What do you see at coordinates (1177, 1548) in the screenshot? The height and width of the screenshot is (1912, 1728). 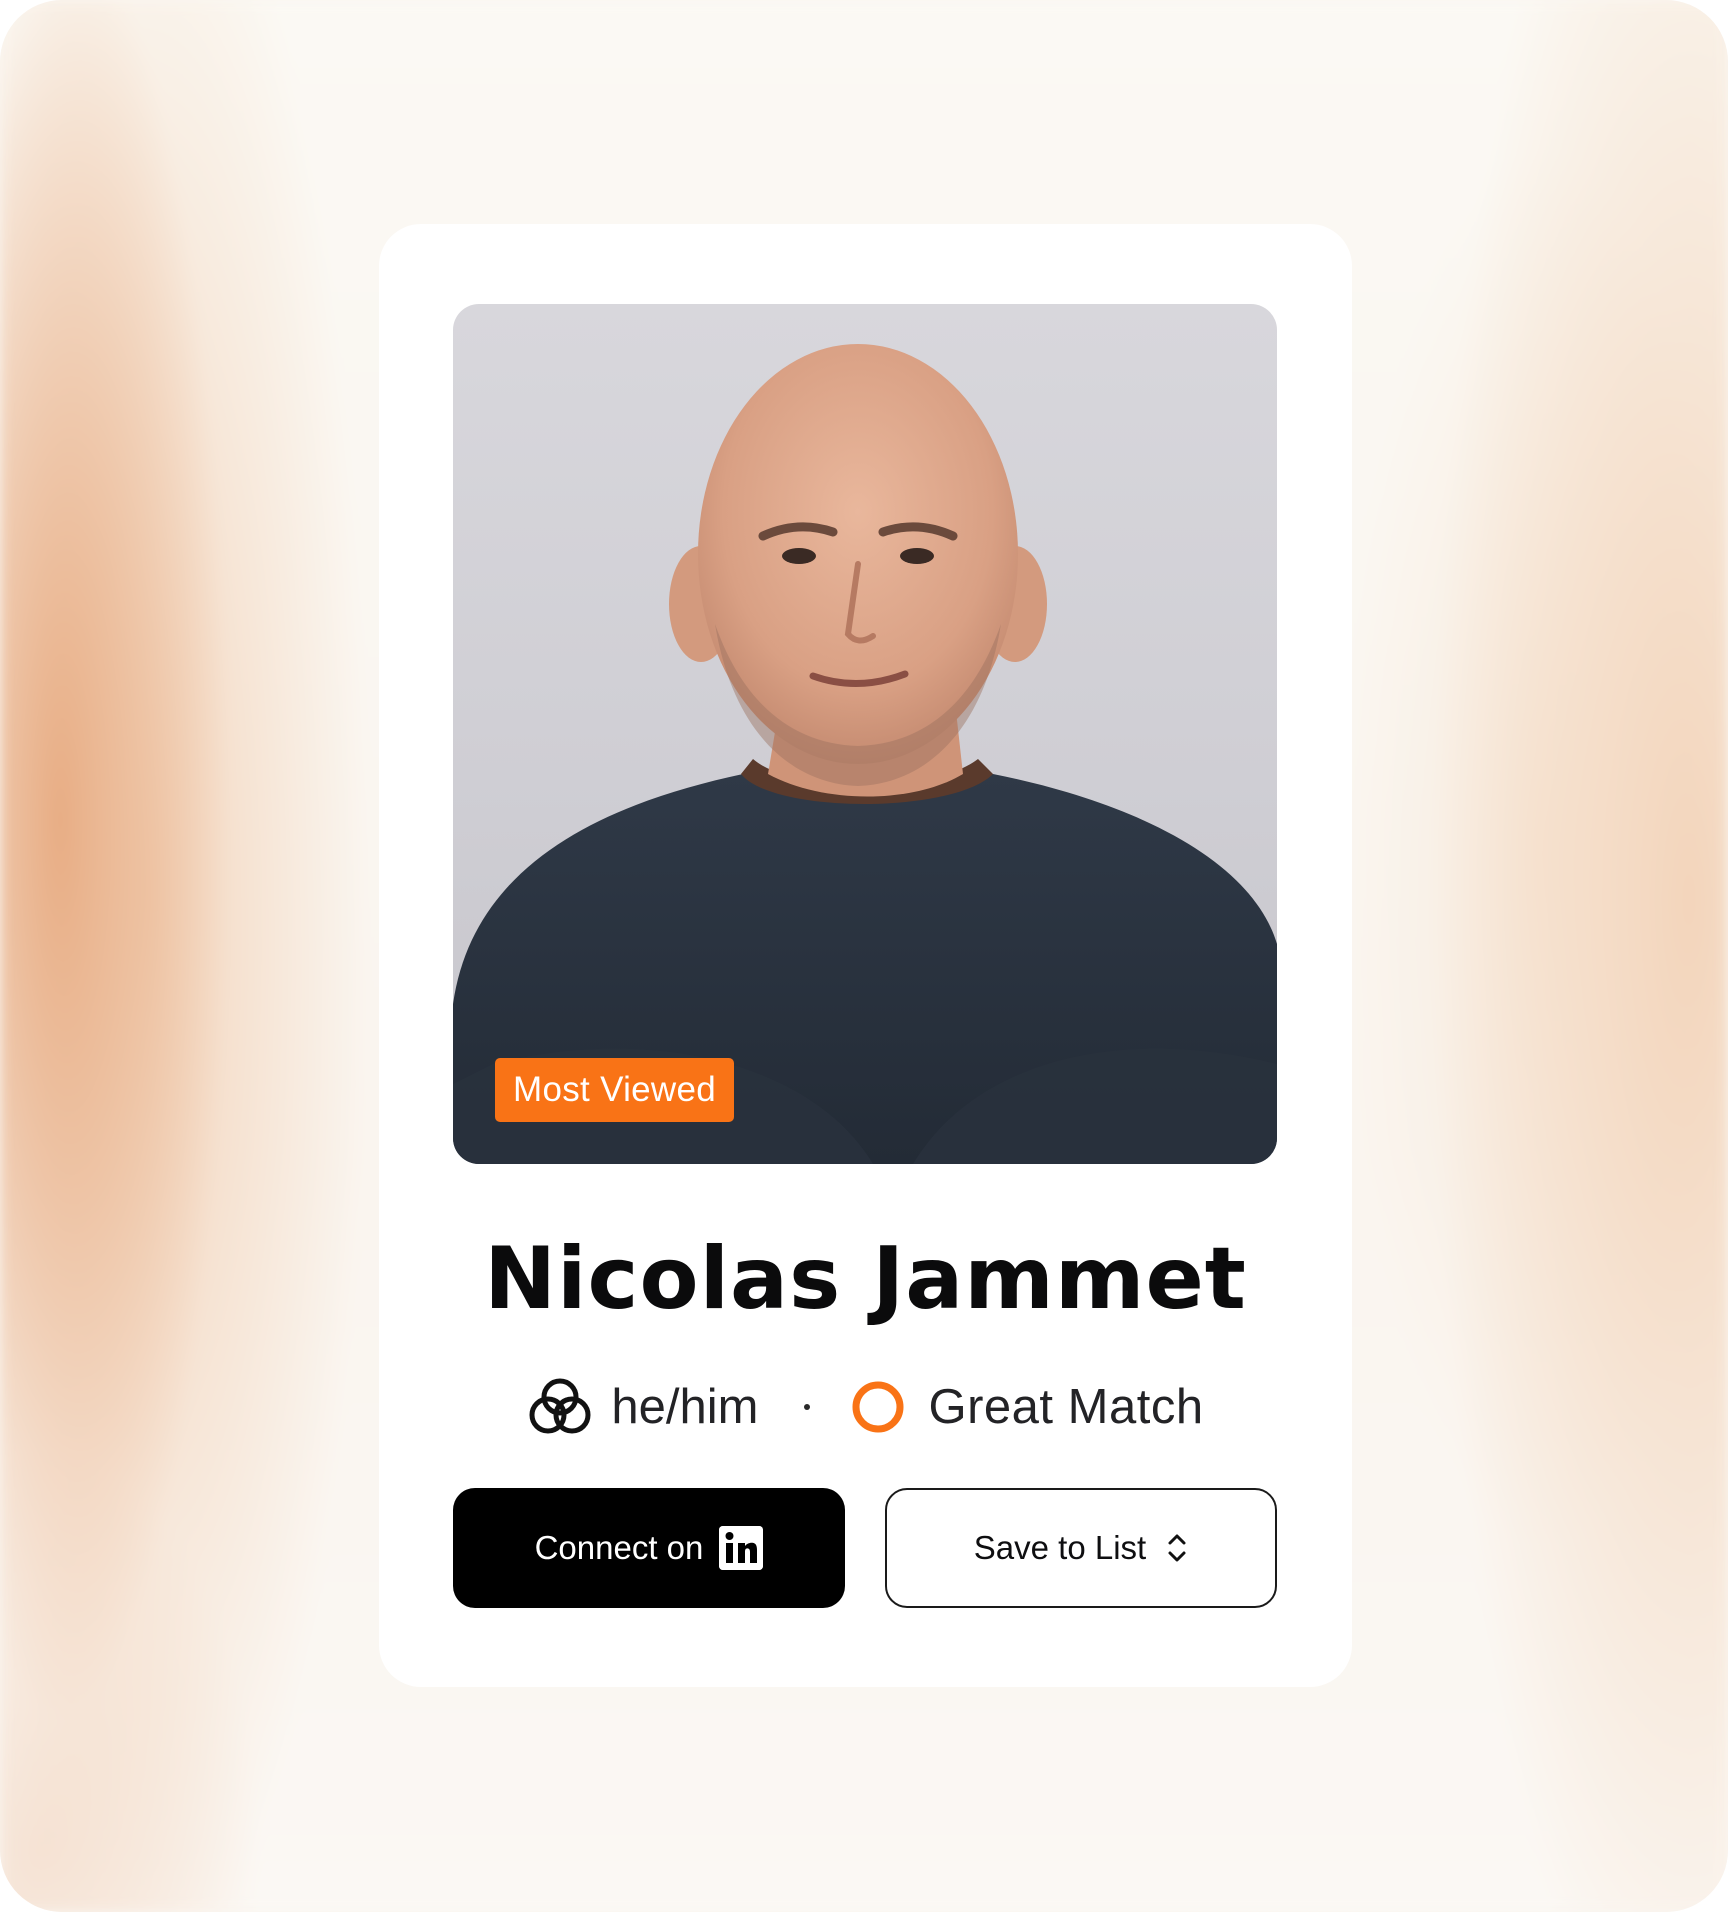 I see `chevron-up-down-icon` at bounding box center [1177, 1548].